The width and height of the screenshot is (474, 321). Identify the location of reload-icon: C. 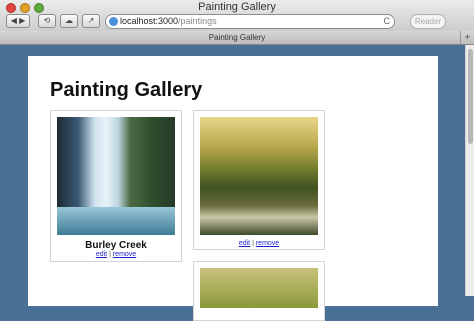
(387, 21).